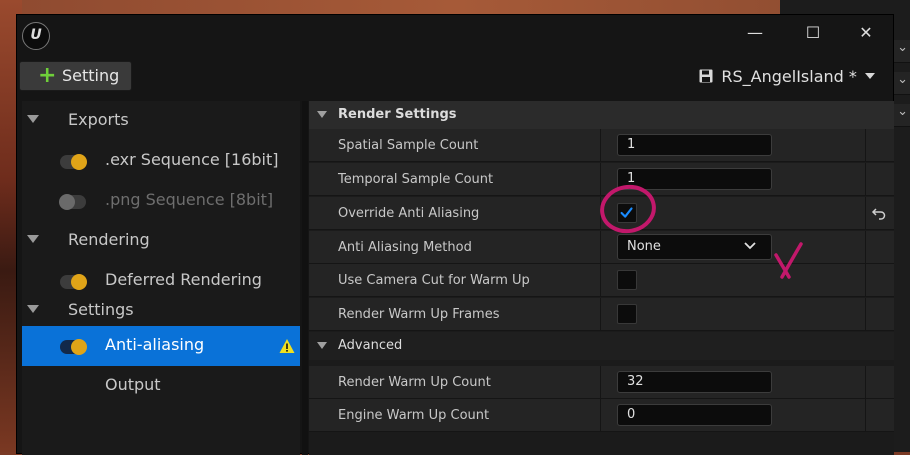 The image size is (910, 455). I want to click on tree-item-png-sequence: .png Sequence [8bit], so click(161, 201).